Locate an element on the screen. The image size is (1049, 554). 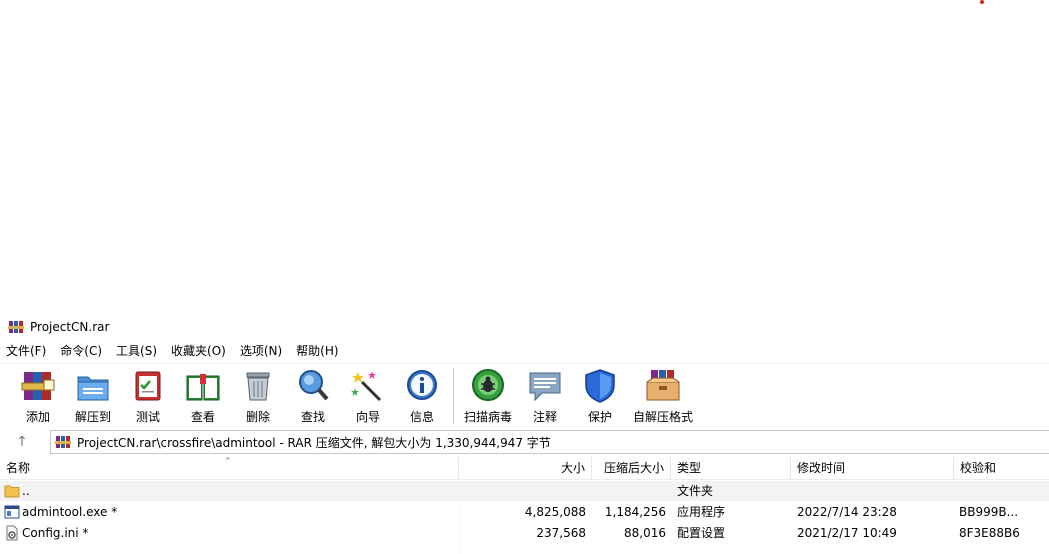
extract-folder-icon is located at coordinates (93, 388).